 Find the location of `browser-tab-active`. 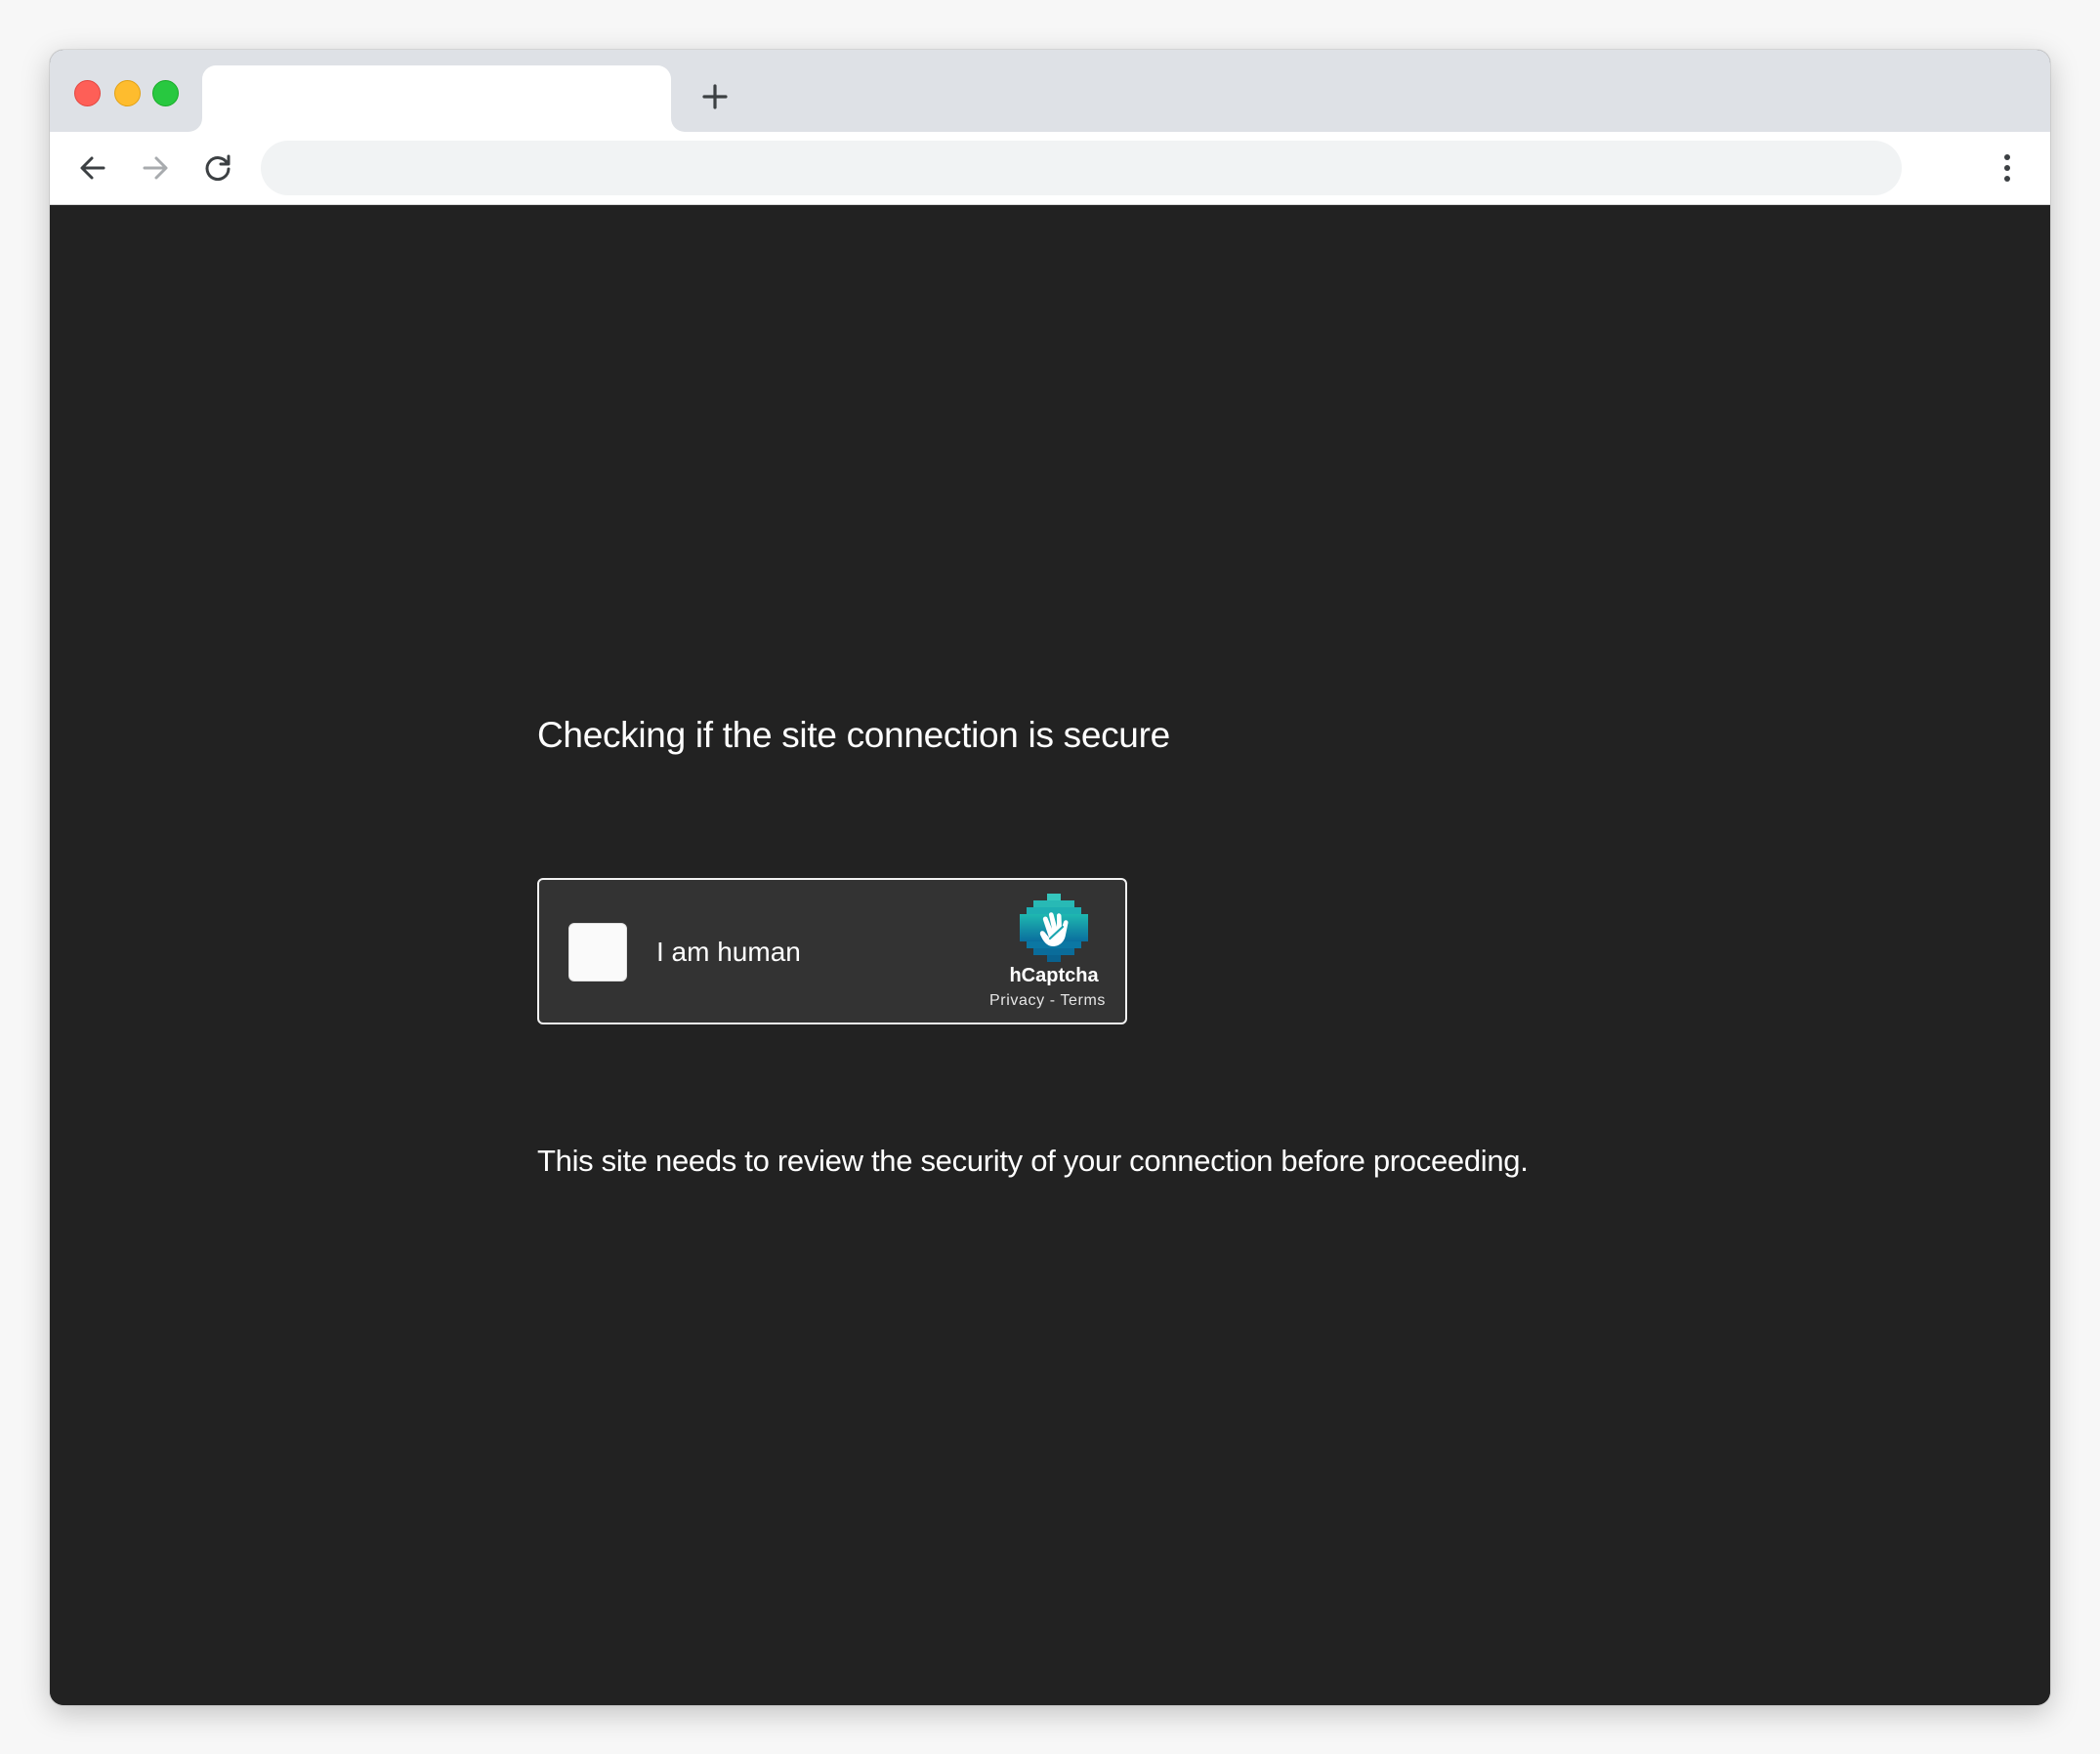

browser-tab-active is located at coordinates (436, 98).